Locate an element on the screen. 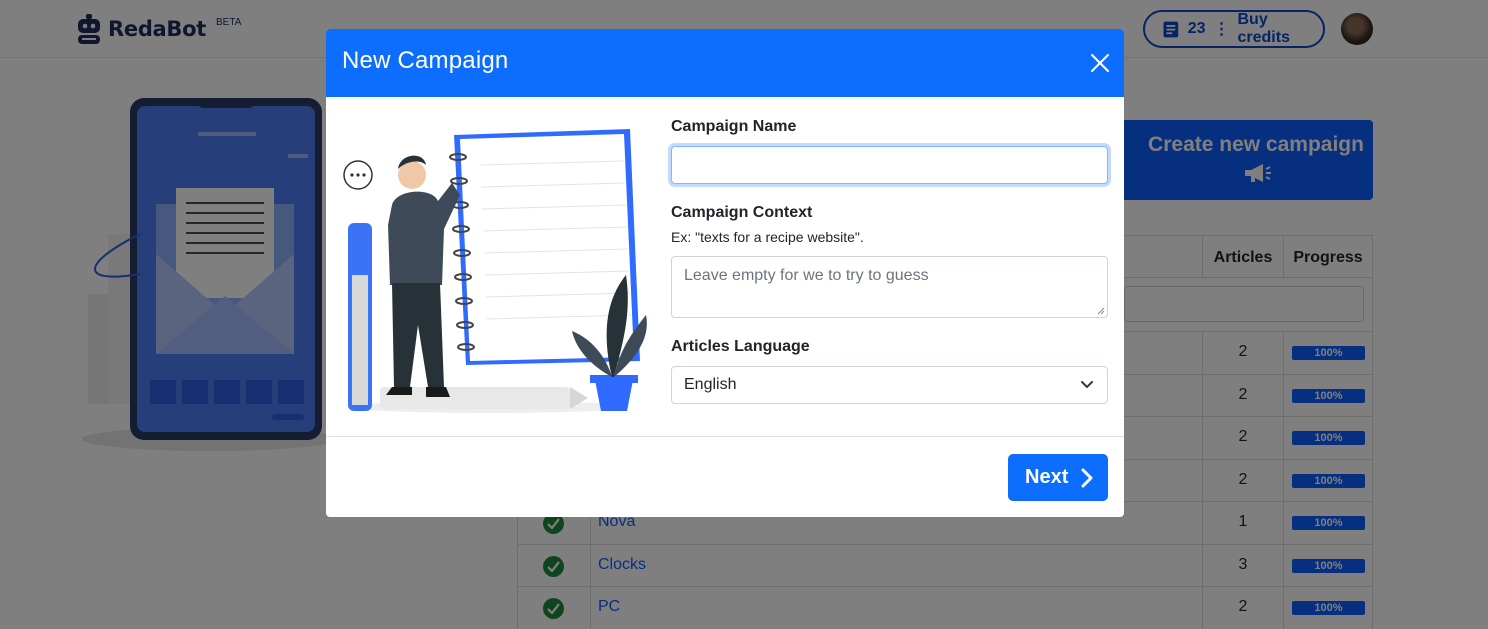 The width and height of the screenshot is (1488, 629). articles-language-label: Articles Language is located at coordinates (740, 346).